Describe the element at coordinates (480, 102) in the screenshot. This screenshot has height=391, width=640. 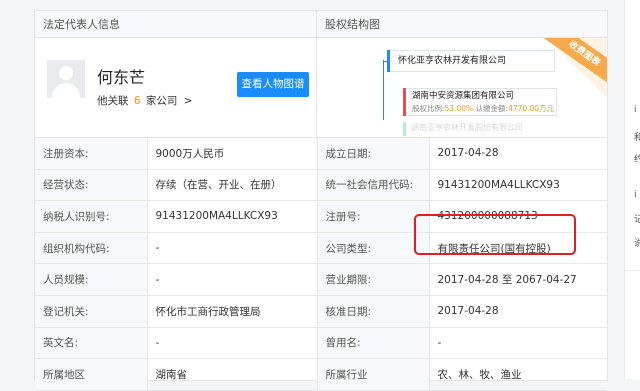
I see `equity-node-shareholder: 湖南中安资源集团有限公司 股权比例:53.00% 认缴金额:4770.00万元` at that location.